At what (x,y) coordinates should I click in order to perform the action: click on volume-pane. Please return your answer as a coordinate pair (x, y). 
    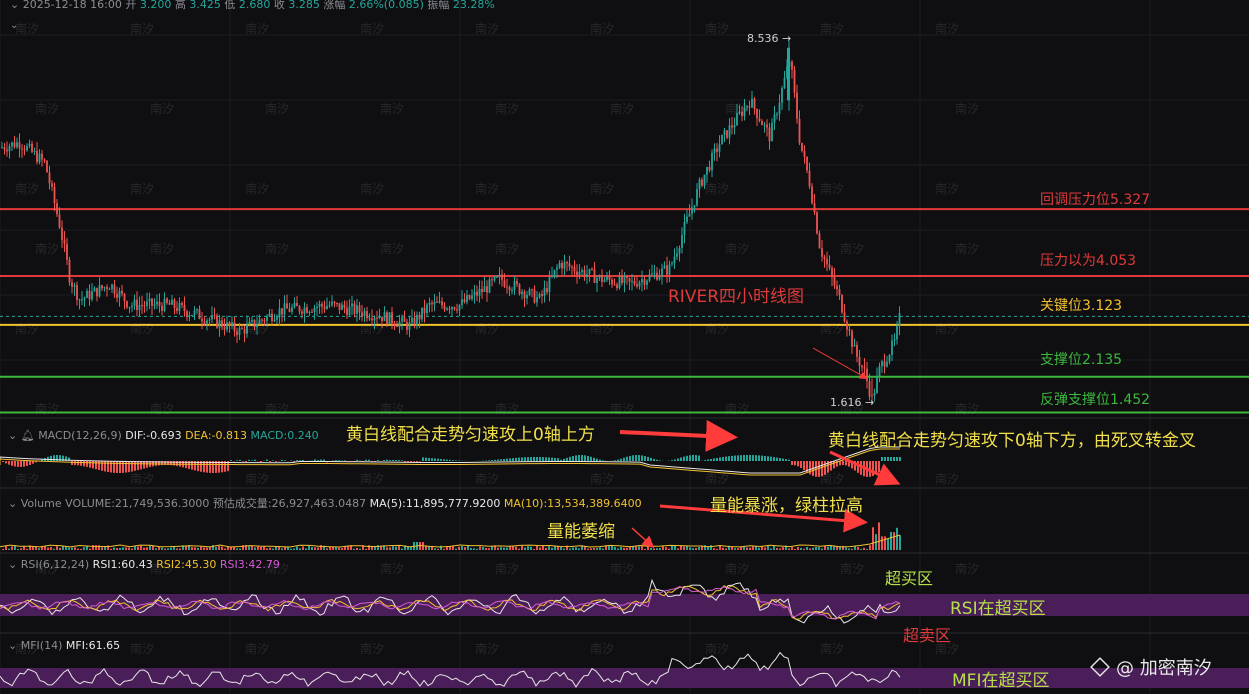
    Looking at the image, I should click on (450, 536).